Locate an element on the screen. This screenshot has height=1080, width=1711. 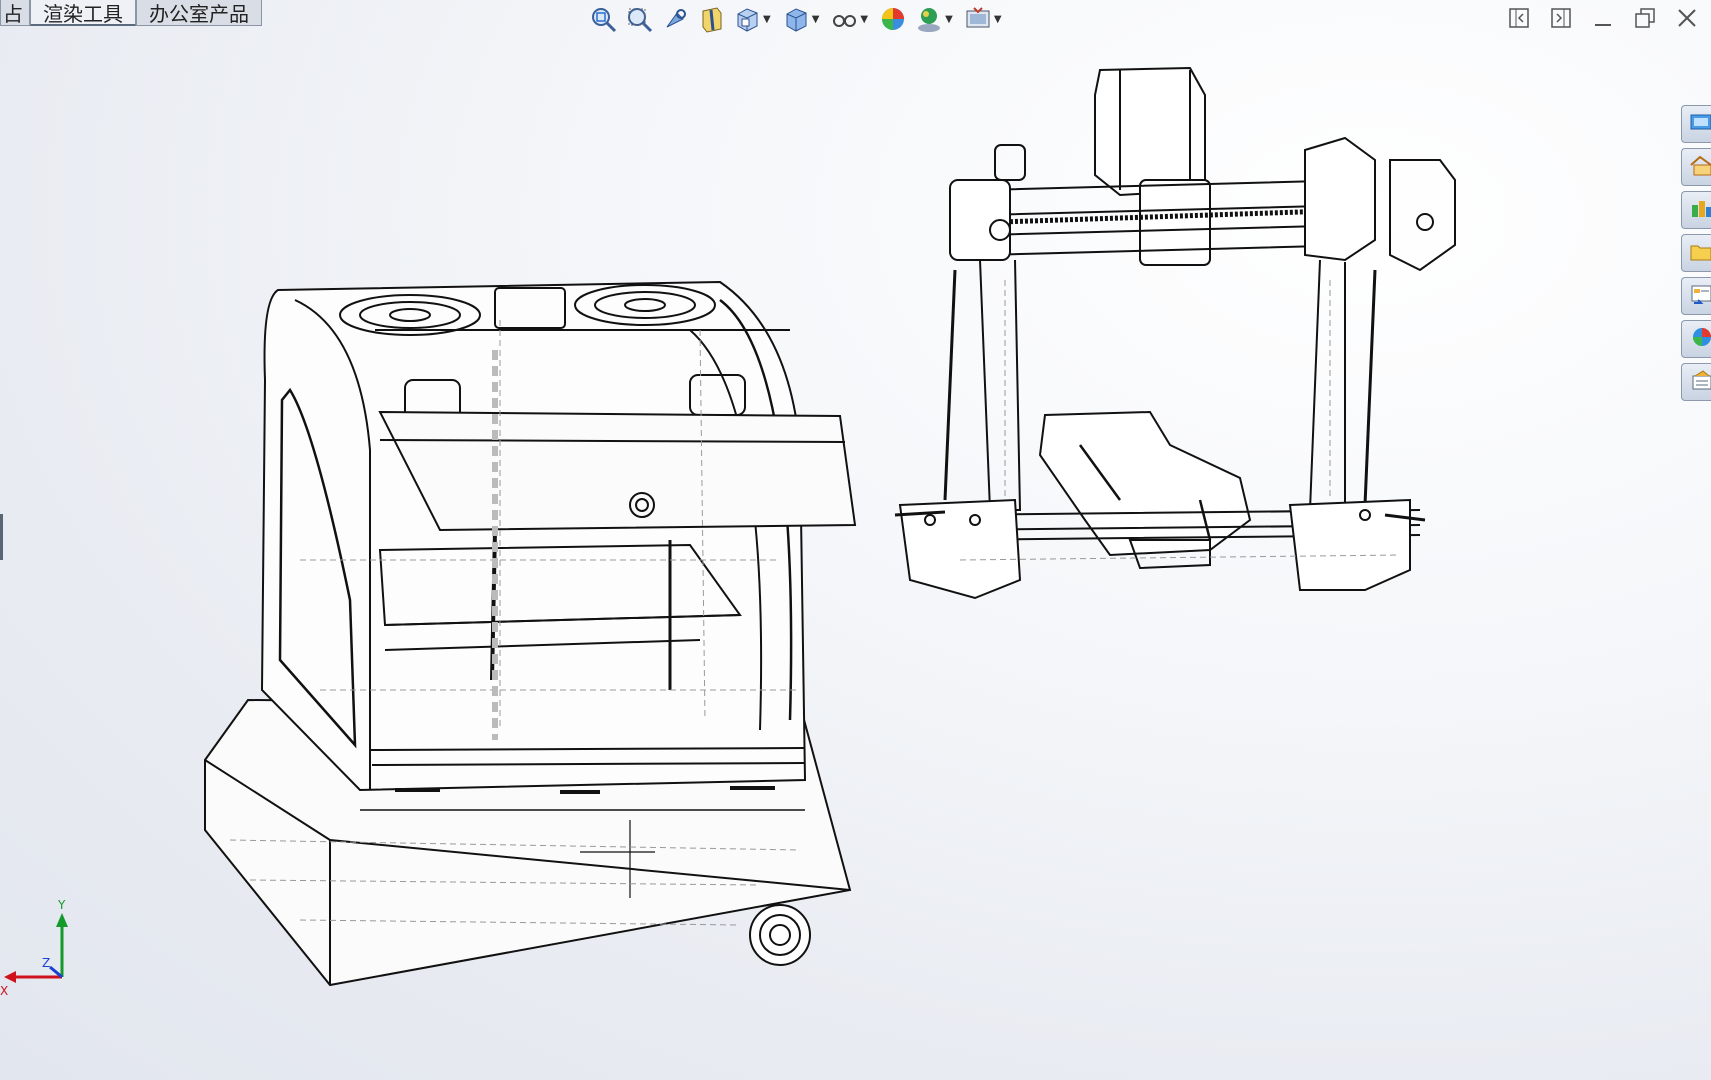
y-axis-arrow is located at coordinates (62, 920).